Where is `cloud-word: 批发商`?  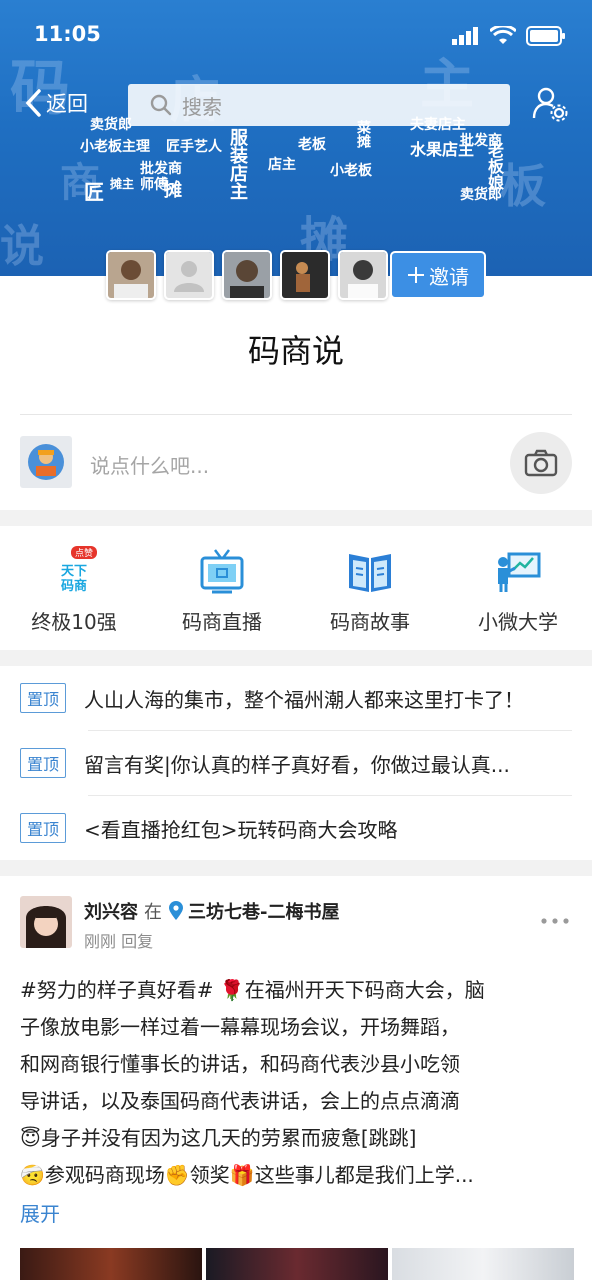
cloud-word: 批发商 is located at coordinates (161, 169).